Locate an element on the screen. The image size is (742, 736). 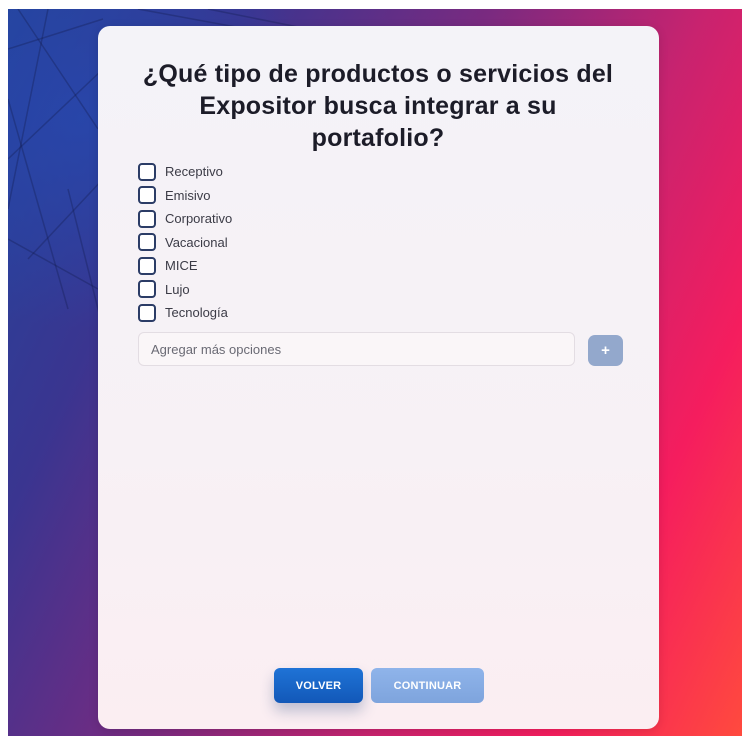
option-vacacional: Vacacional is located at coordinates (185, 243).